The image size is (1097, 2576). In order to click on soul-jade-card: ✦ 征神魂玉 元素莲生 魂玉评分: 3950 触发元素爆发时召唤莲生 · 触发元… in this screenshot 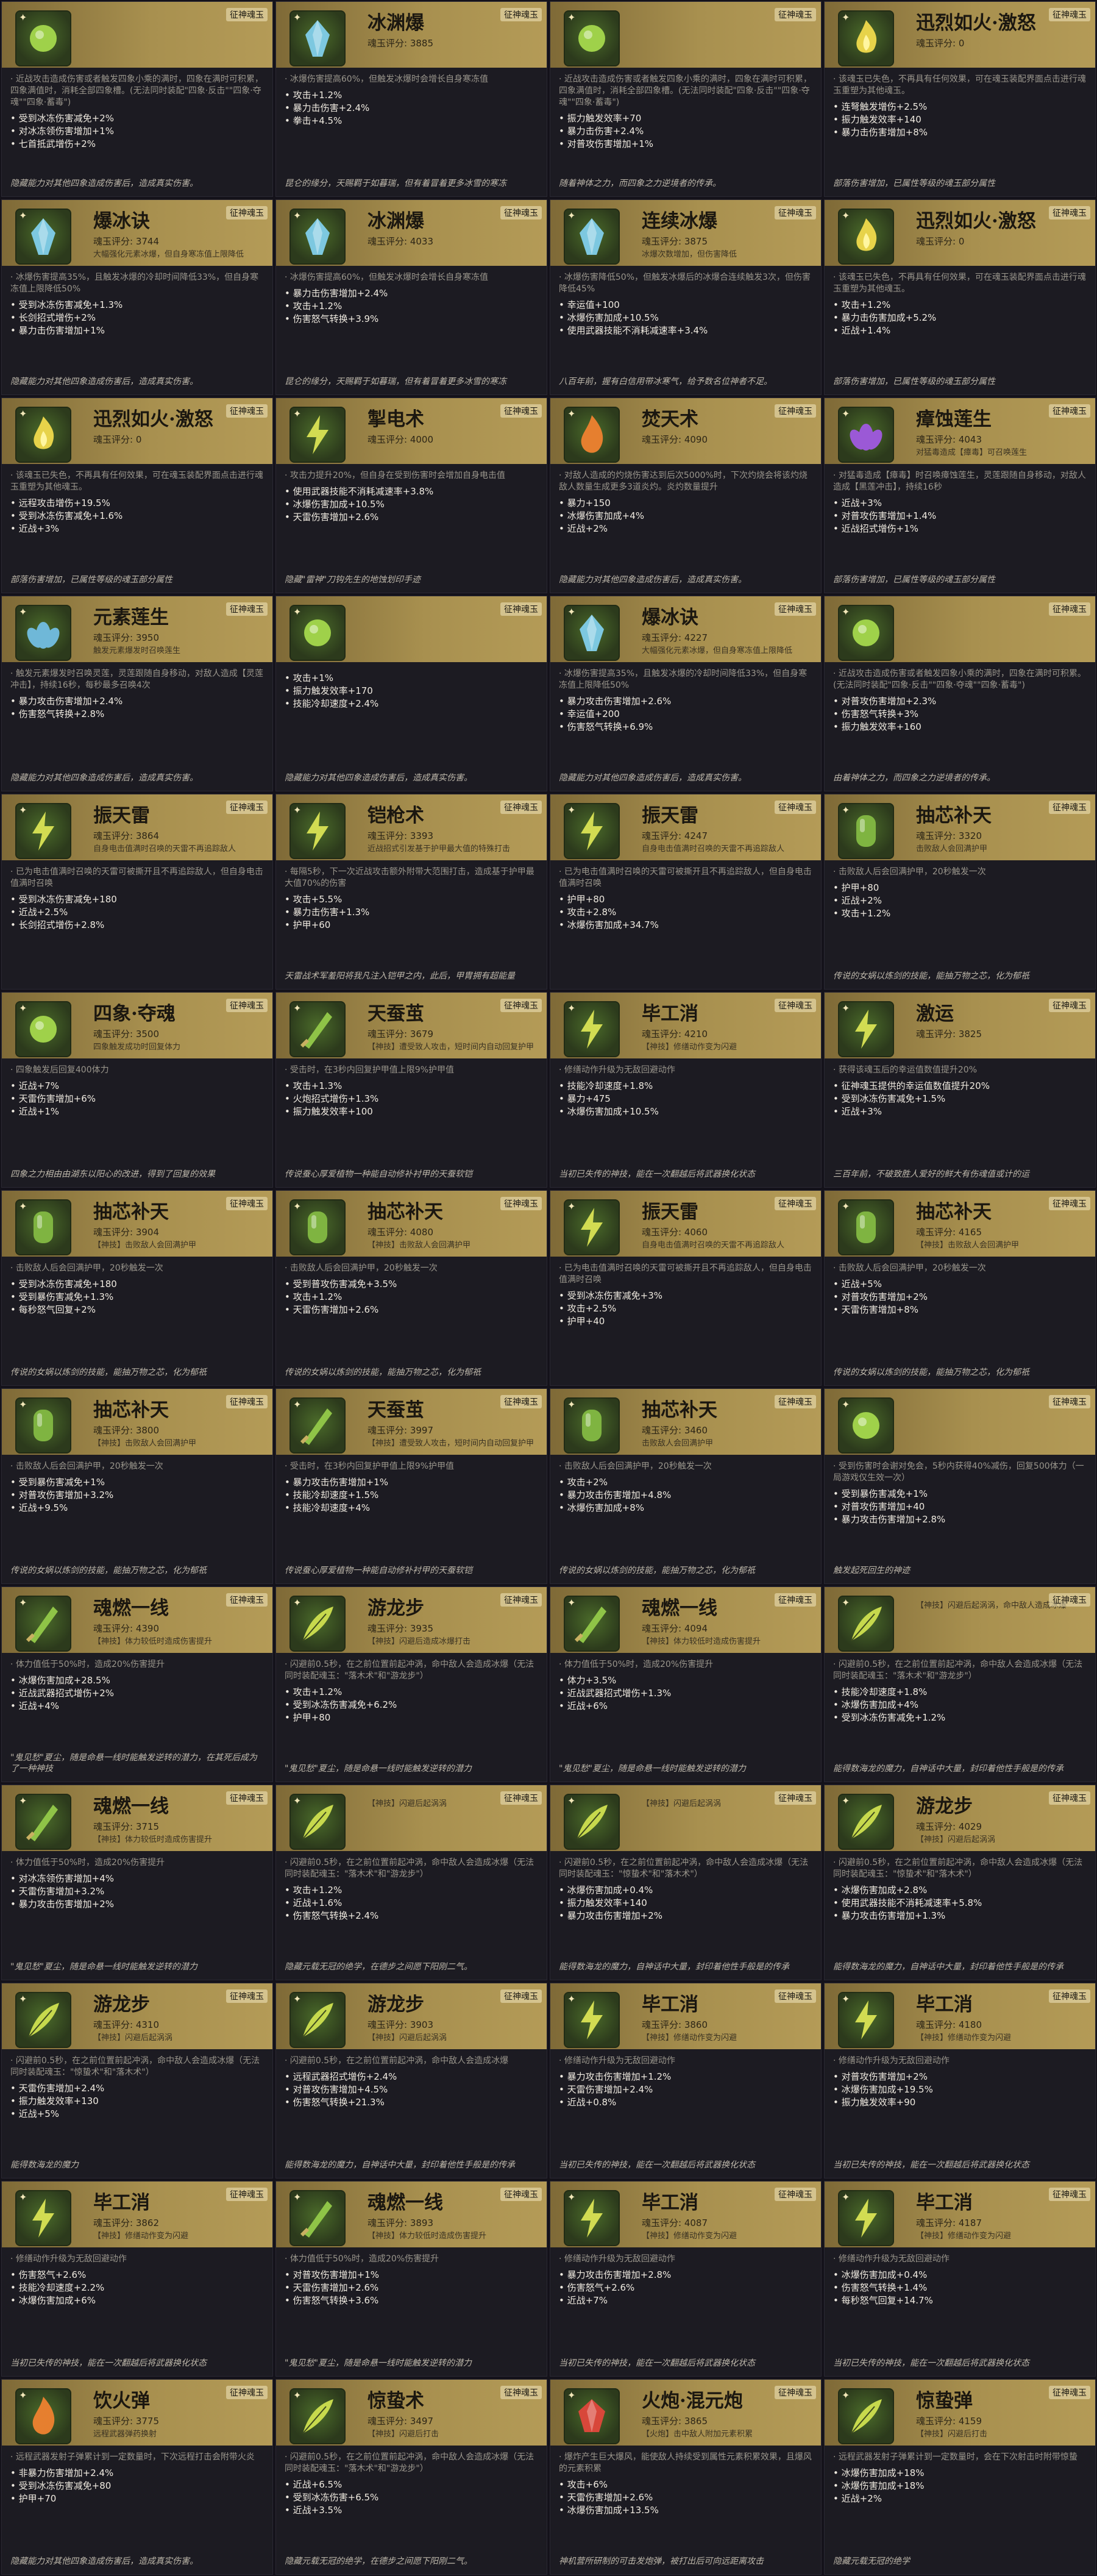, I will do `click(137, 693)`.